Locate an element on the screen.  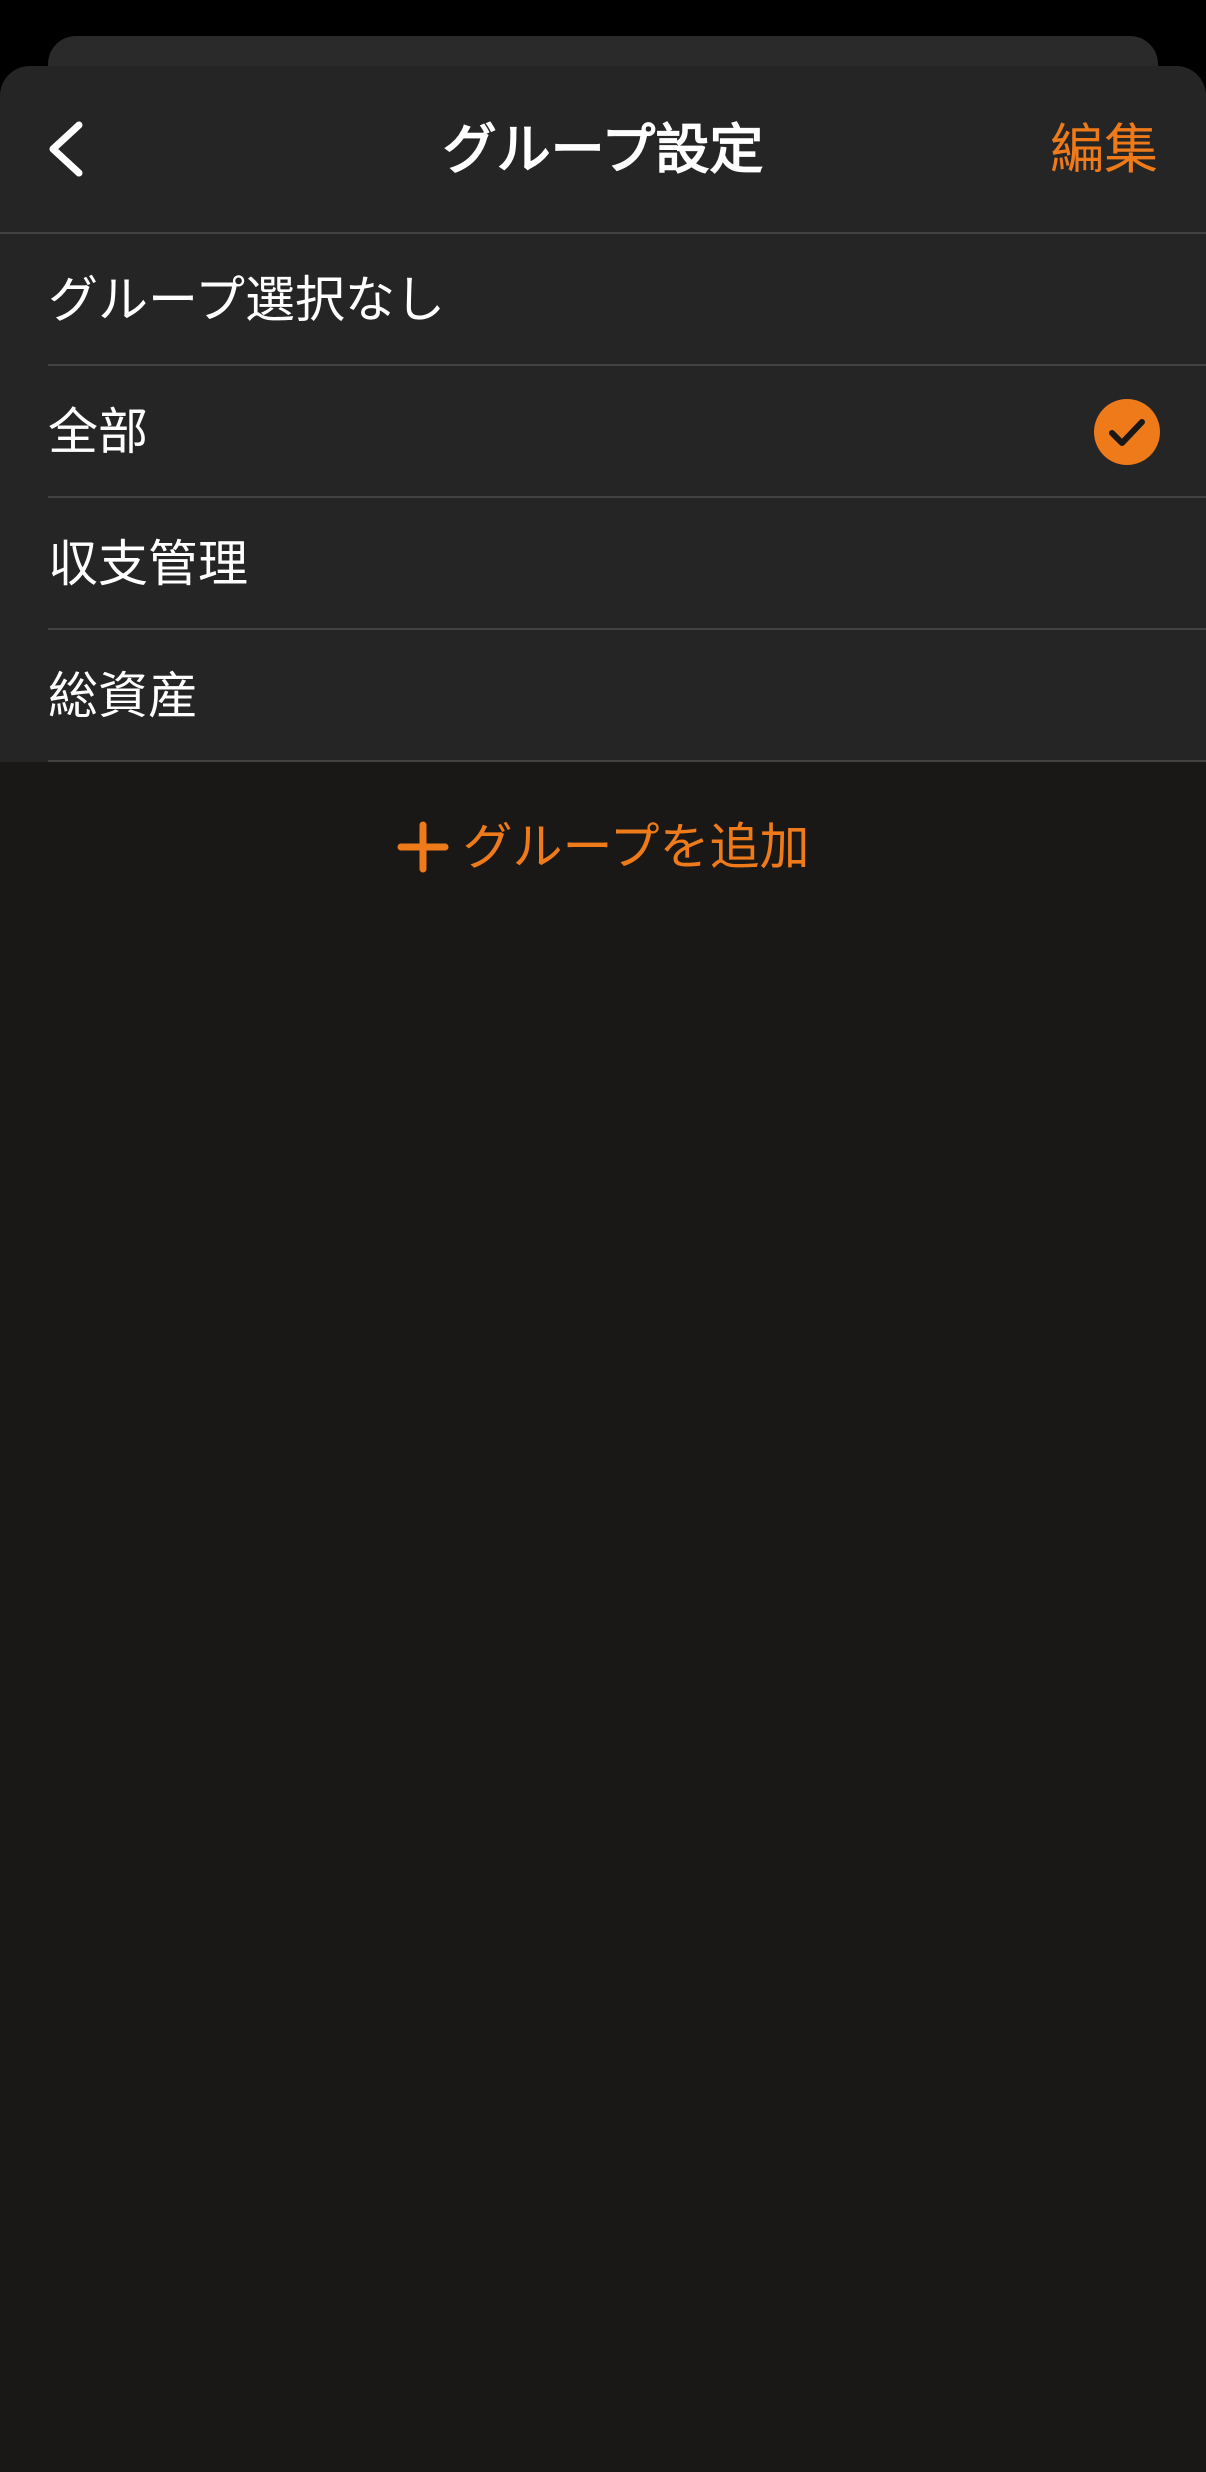
group-item-none: グループ選択なし is located at coordinates (603, 300).